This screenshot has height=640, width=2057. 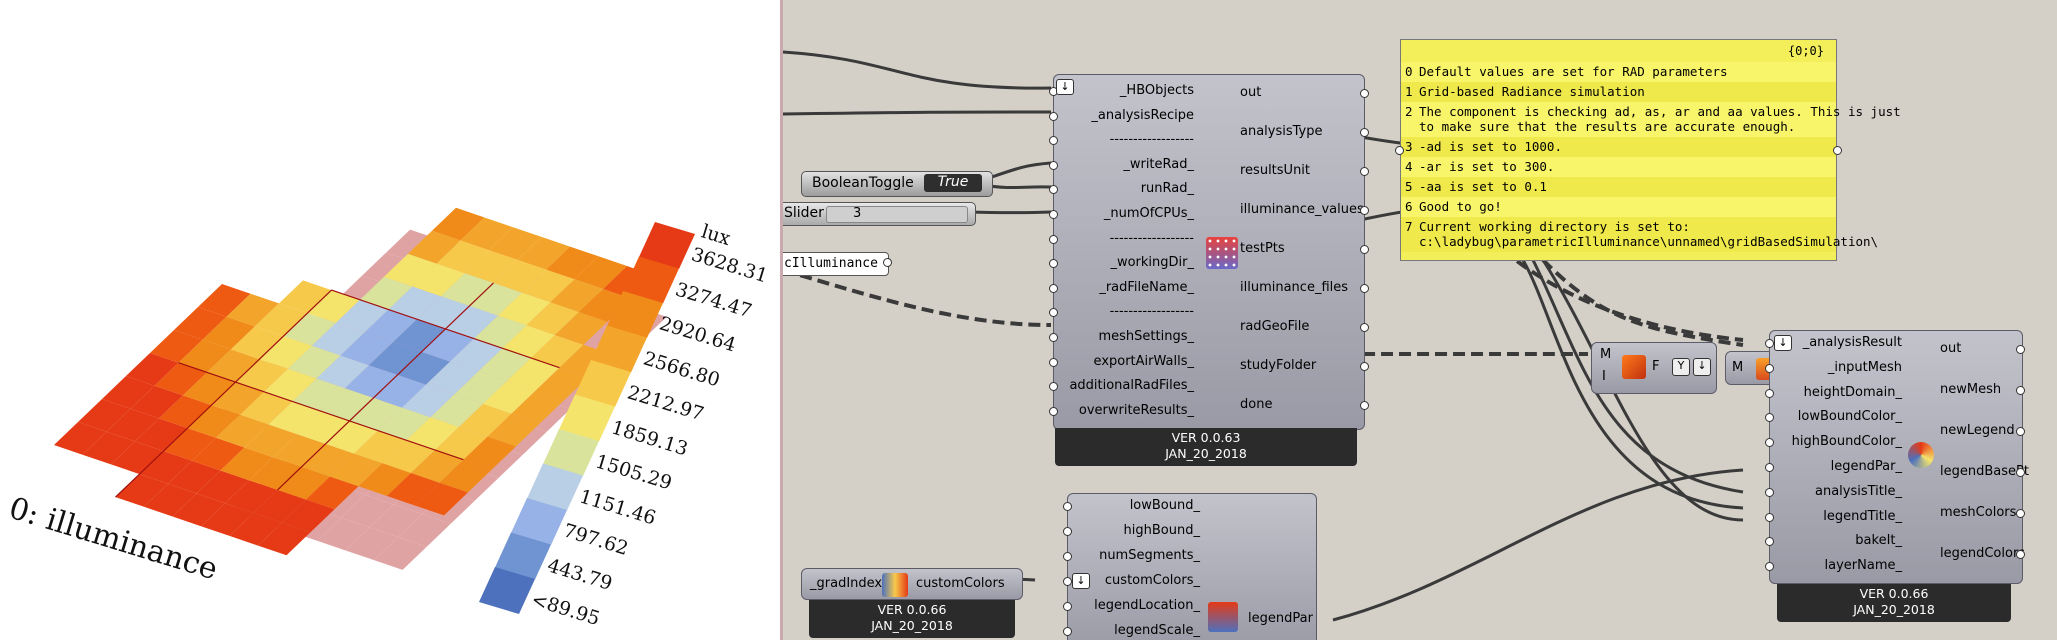 What do you see at coordinates (1837, 150) in the screenshot?
I see `panel-output-grip` at bounding box center [1837, 150].